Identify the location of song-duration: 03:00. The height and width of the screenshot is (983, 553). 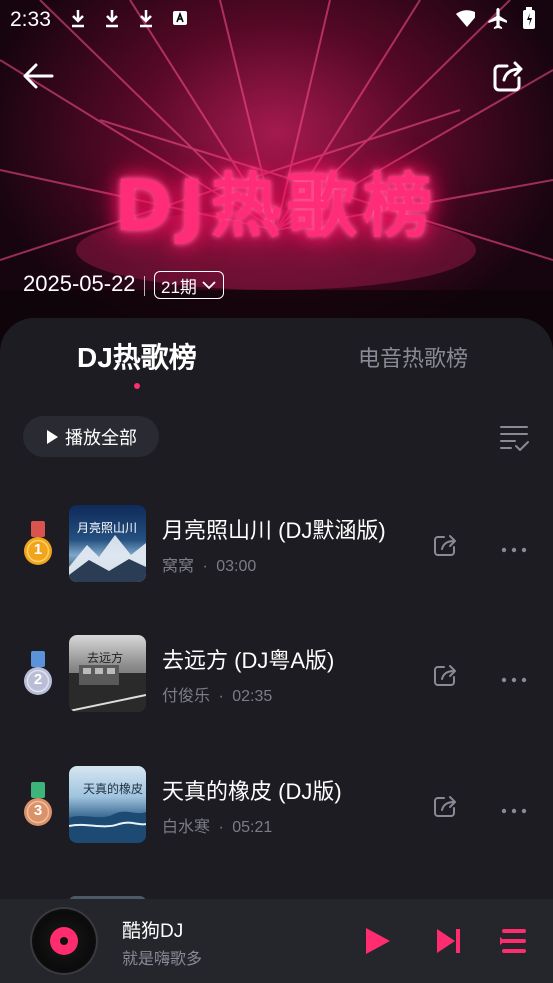
(236, 566).